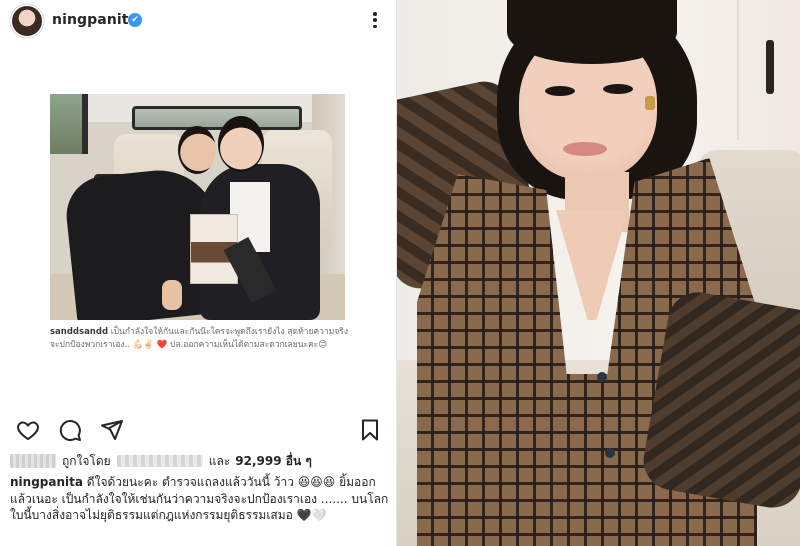 The height and width of the screenshot is (546, 800). I want to click on hair-bangs, so click(592, 32).